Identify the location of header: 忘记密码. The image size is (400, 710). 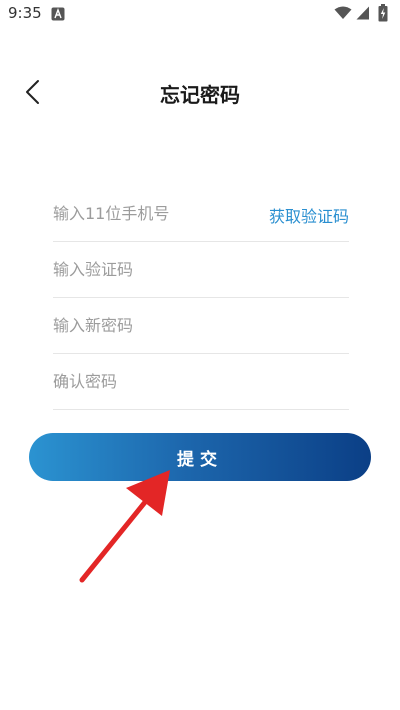
(200, 92).